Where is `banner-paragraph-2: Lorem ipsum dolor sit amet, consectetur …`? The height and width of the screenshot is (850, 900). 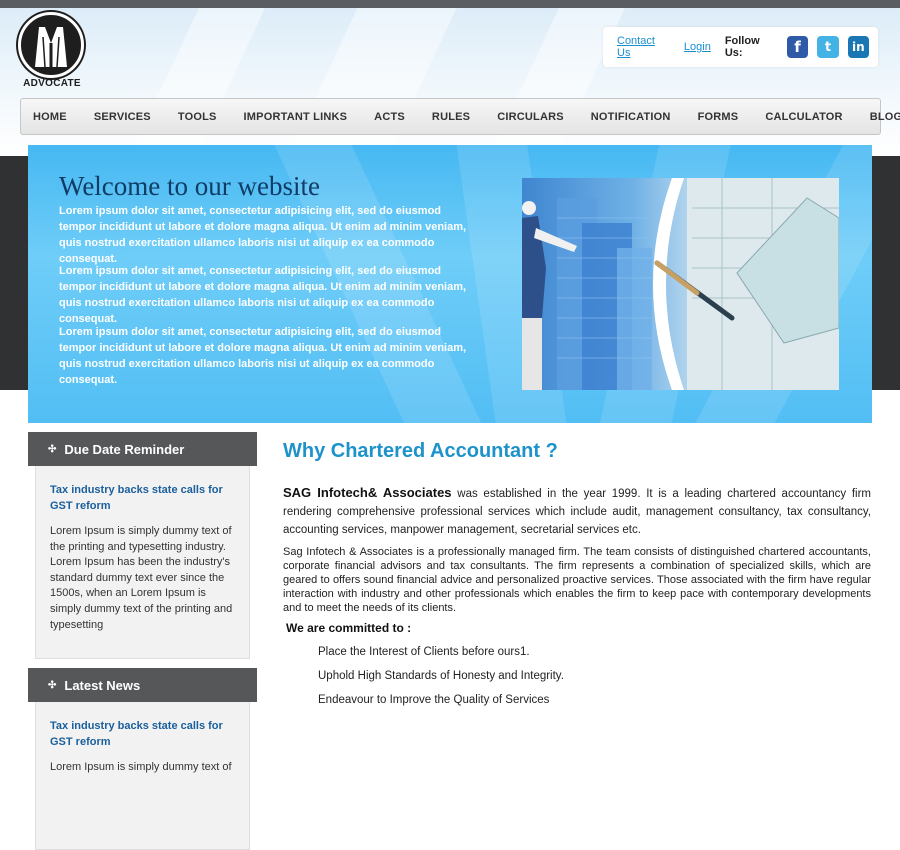
banner-paragraph-2: Lorem ipsum dolor sit amet, consectetur … is located at coordinates (263, 295).